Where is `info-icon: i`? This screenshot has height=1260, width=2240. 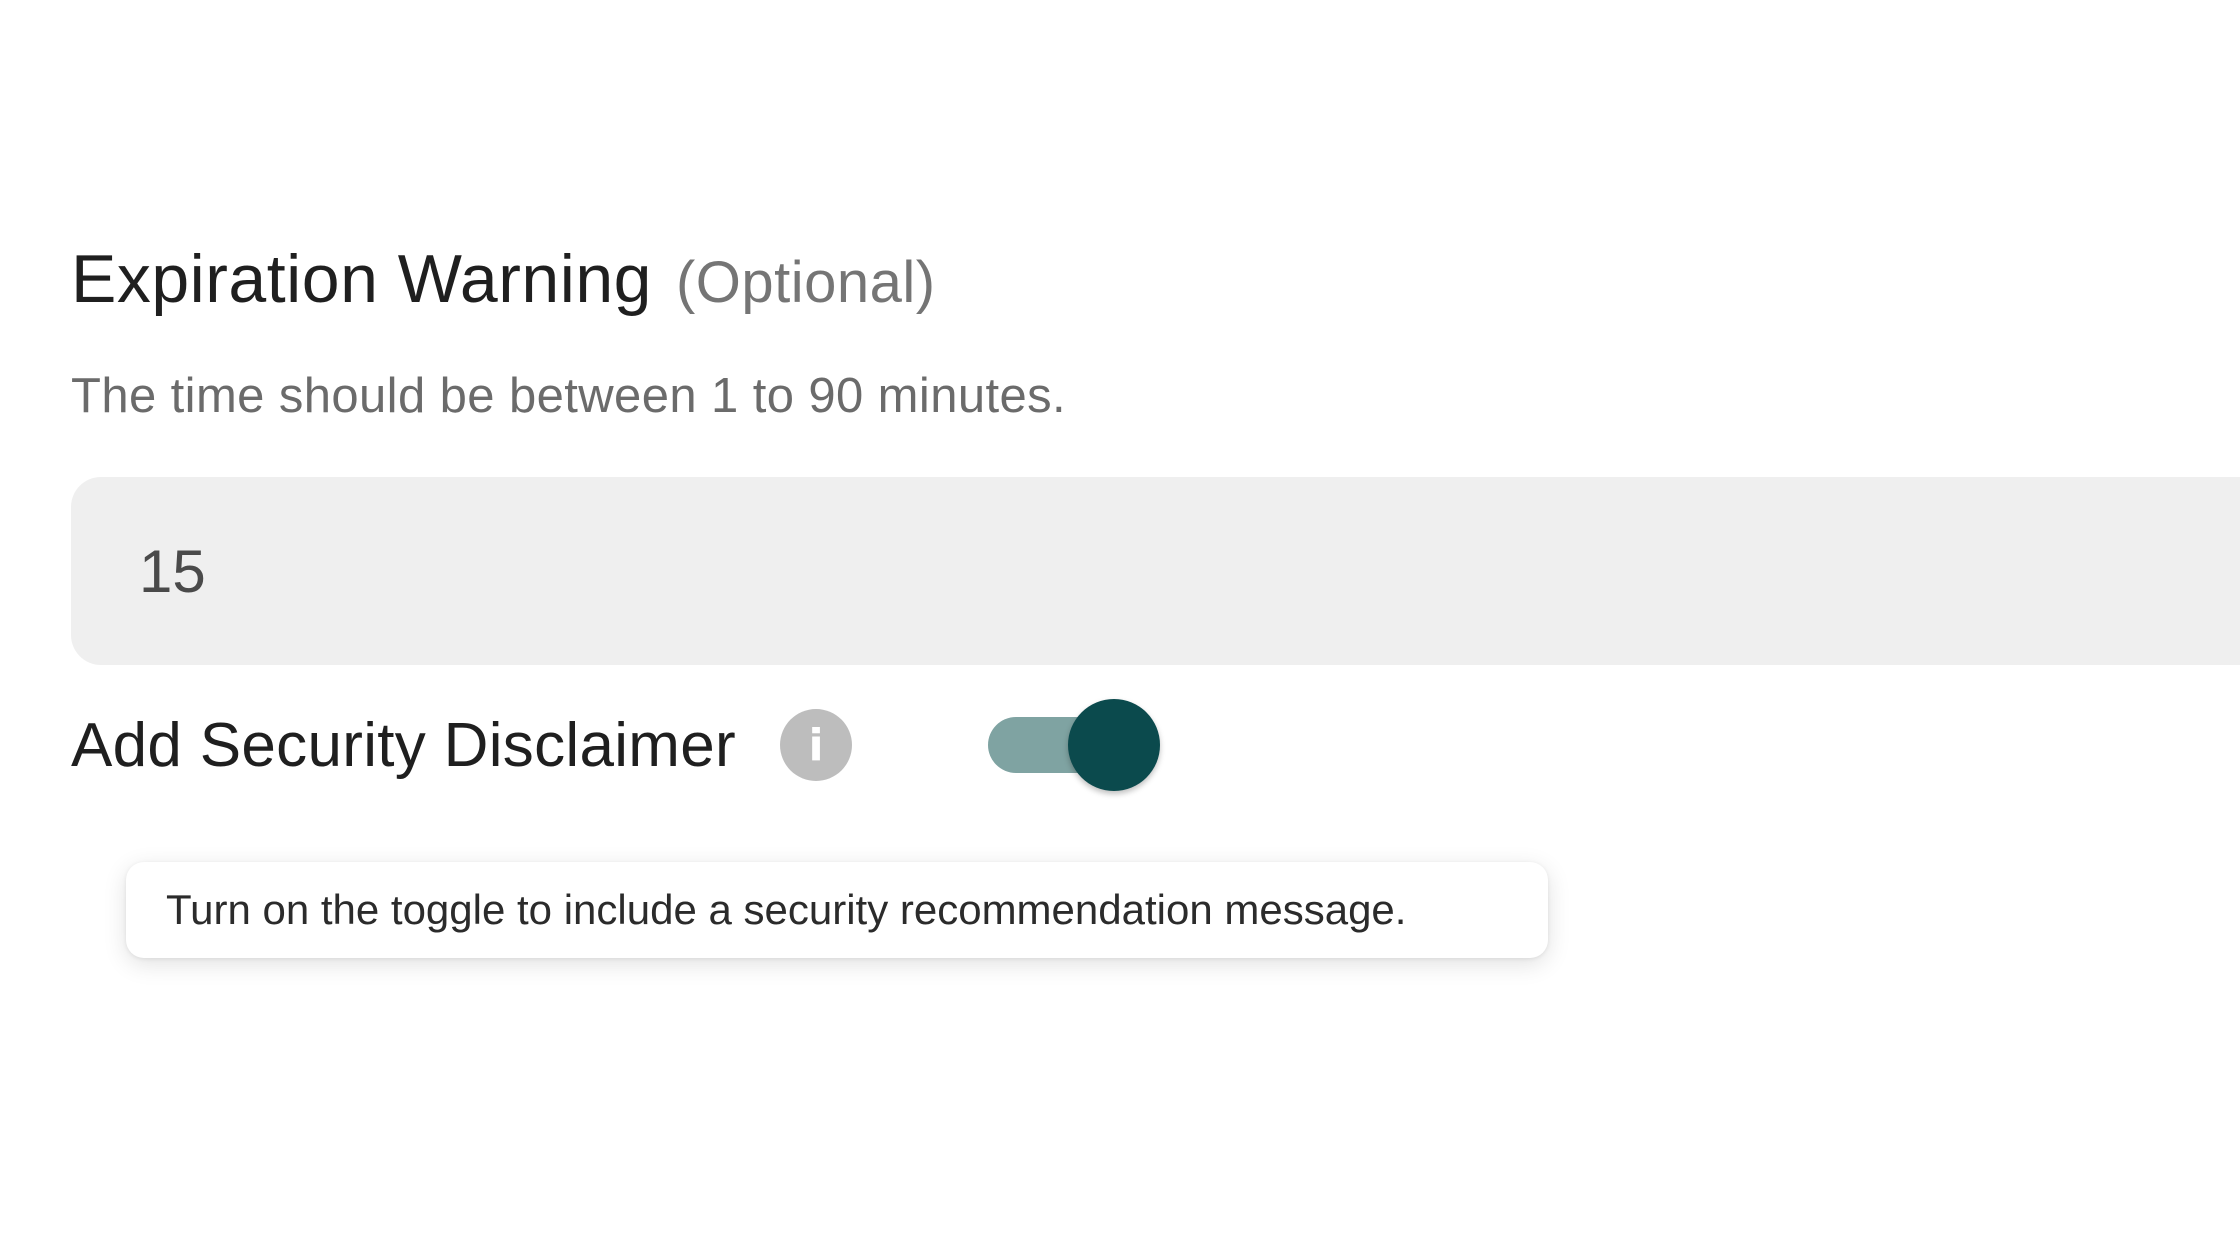
info-icon: i is located at coordinates (815, 745).